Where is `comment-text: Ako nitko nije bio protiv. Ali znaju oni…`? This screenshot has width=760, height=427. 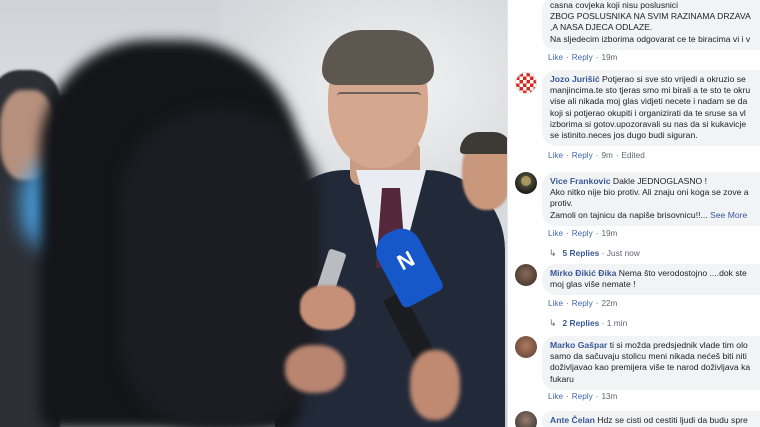 comment-text: Ako nitko nije bio protiv. Ali znaju oni… is located at coordinates (649, 192).